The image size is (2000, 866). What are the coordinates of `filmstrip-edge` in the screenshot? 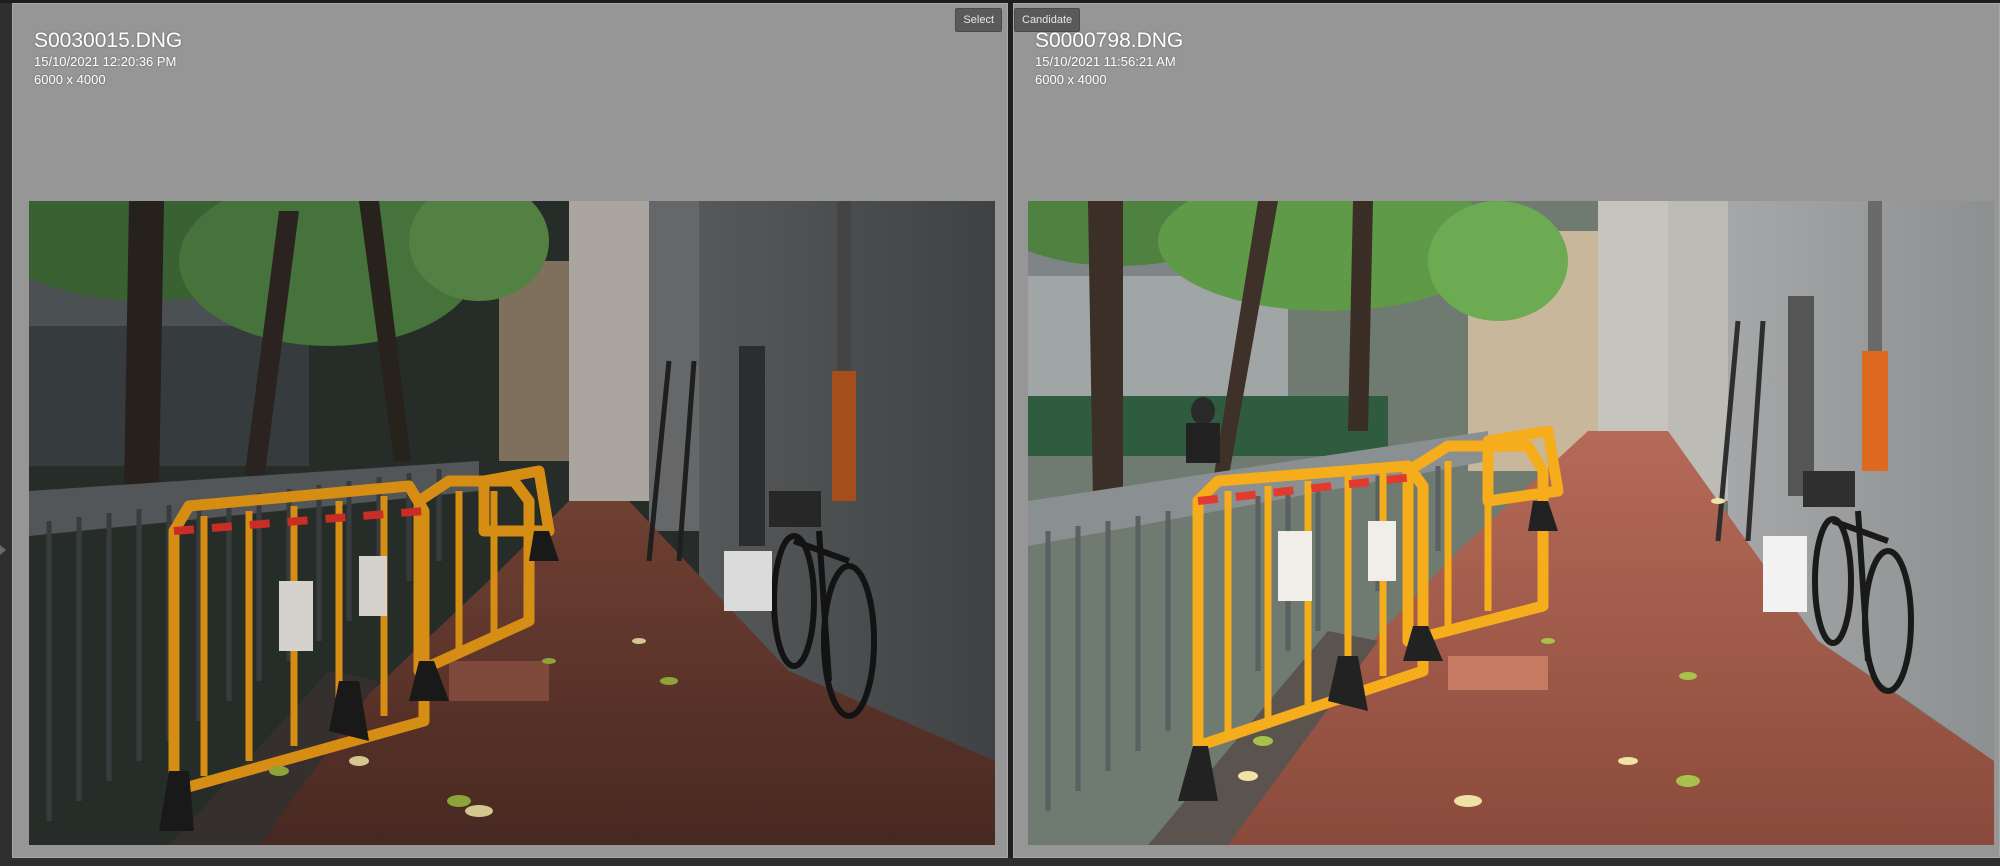 It's located at (1000, 862).